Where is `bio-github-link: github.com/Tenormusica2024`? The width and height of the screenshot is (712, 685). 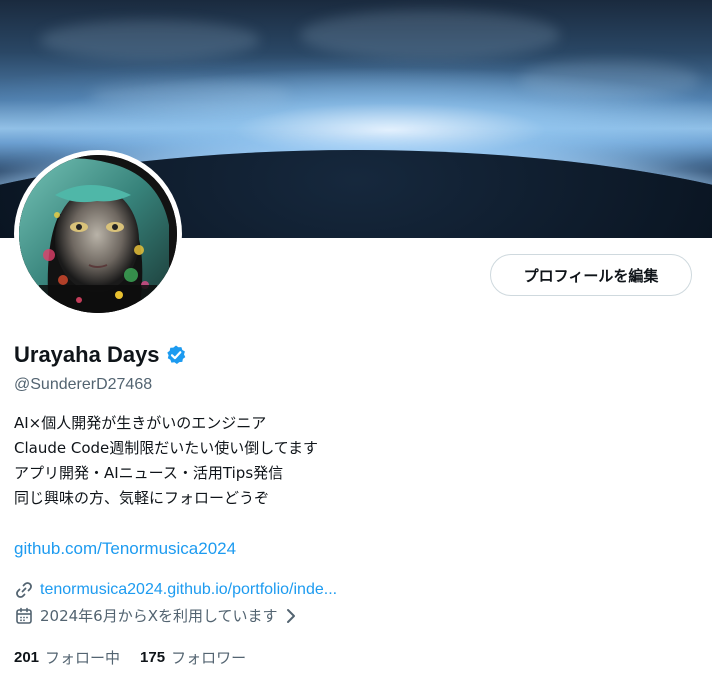
bio-github-link: github.com/Tenormusica2024 is located at coordinates (125, 549).